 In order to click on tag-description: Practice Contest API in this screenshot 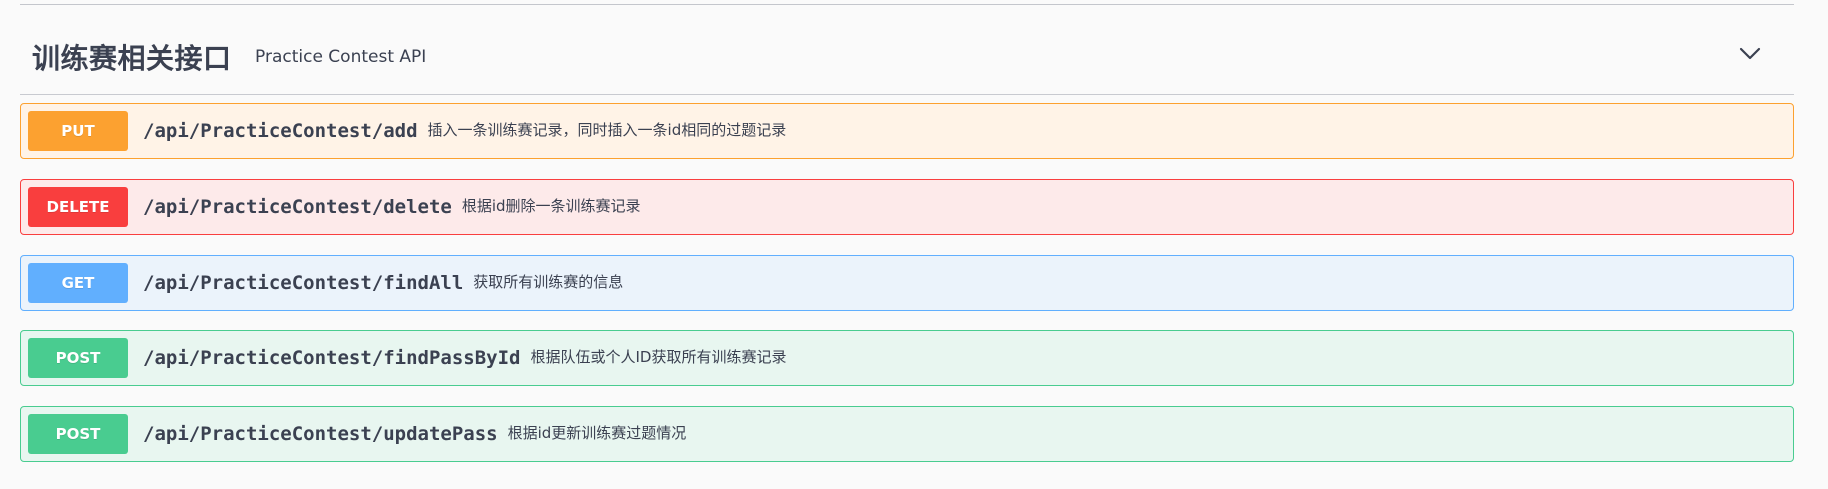, I will do `click(341, 57)`.